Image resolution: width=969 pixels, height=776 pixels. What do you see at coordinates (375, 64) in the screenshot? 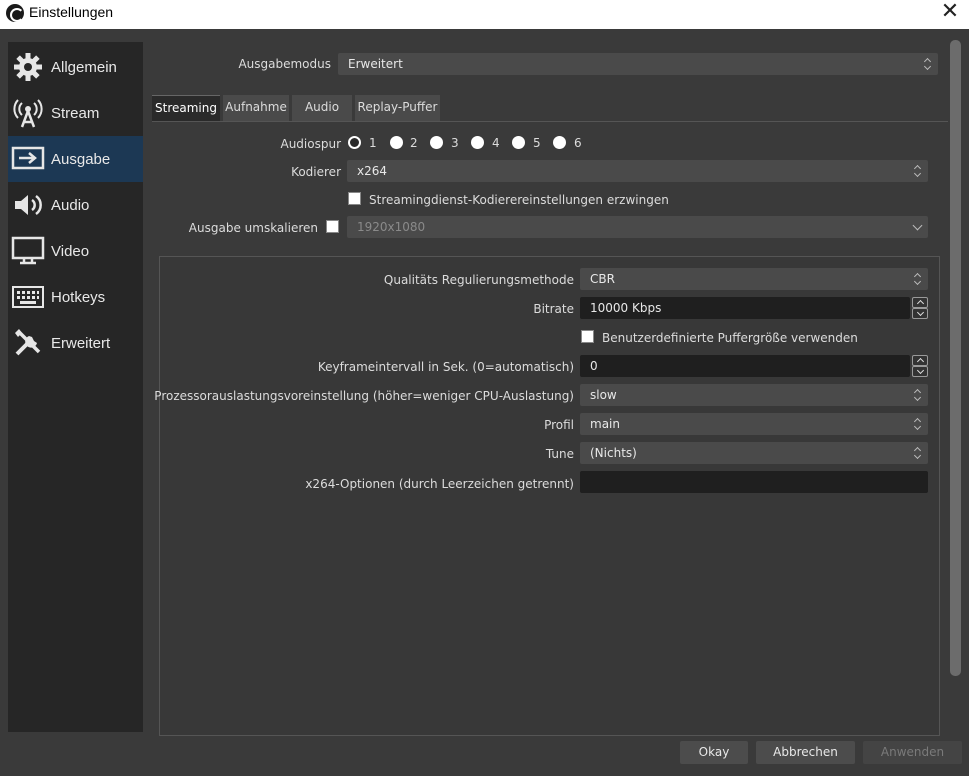
I see `output-mode-value: Erweitert` at bounding box center [375, 64].